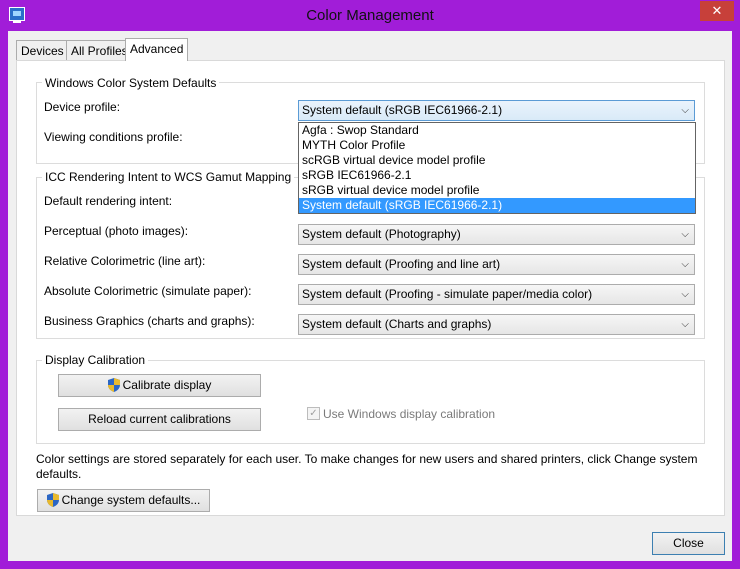 The width and height of the screenshot is (740, 569). I want to click on tab-advanced: Advanced, so click(157, 49).